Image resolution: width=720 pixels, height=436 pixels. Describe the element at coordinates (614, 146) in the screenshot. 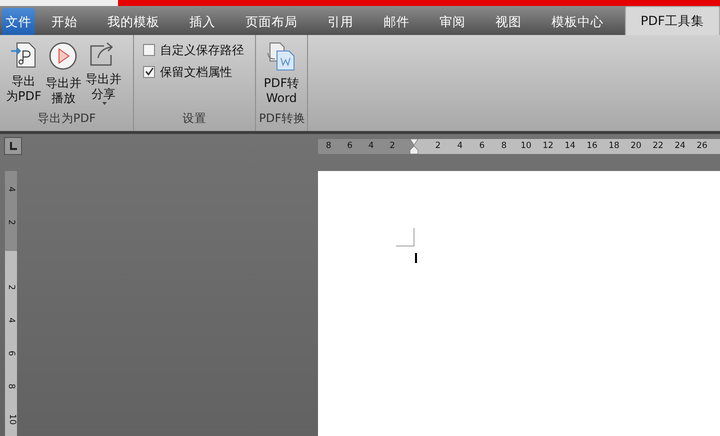

I see `ruler-number: 18` at that location.